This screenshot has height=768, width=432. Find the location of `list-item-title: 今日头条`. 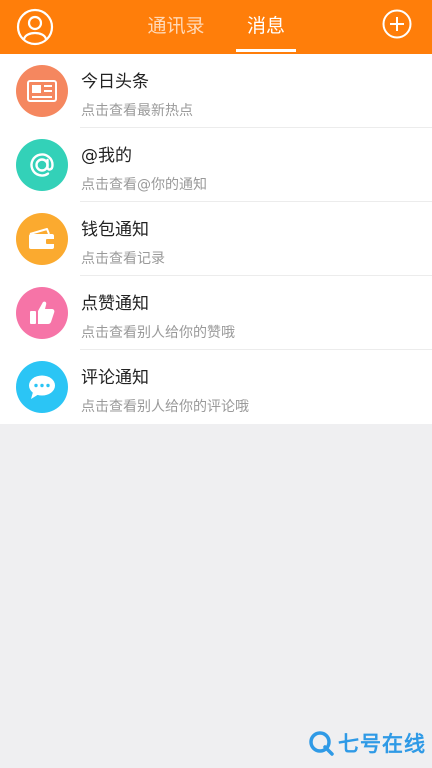

list-item-title: 今日头条 is located at coordinates (115, 82).